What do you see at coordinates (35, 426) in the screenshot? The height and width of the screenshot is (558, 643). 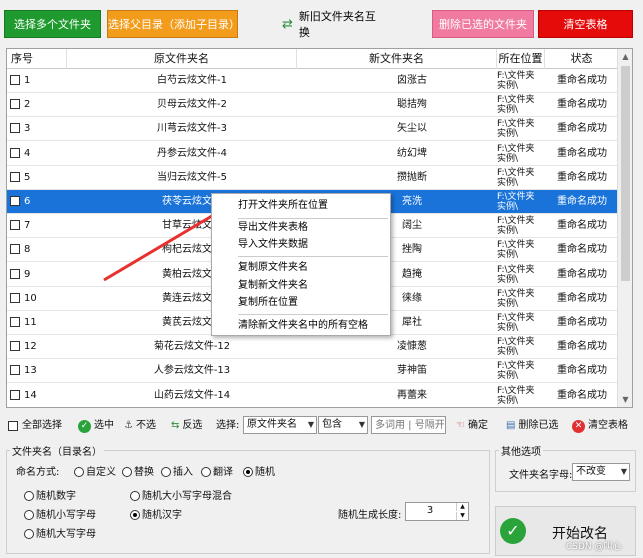 I see `select-all-checkbox: 全部选择` at bounding box center [35, 426].